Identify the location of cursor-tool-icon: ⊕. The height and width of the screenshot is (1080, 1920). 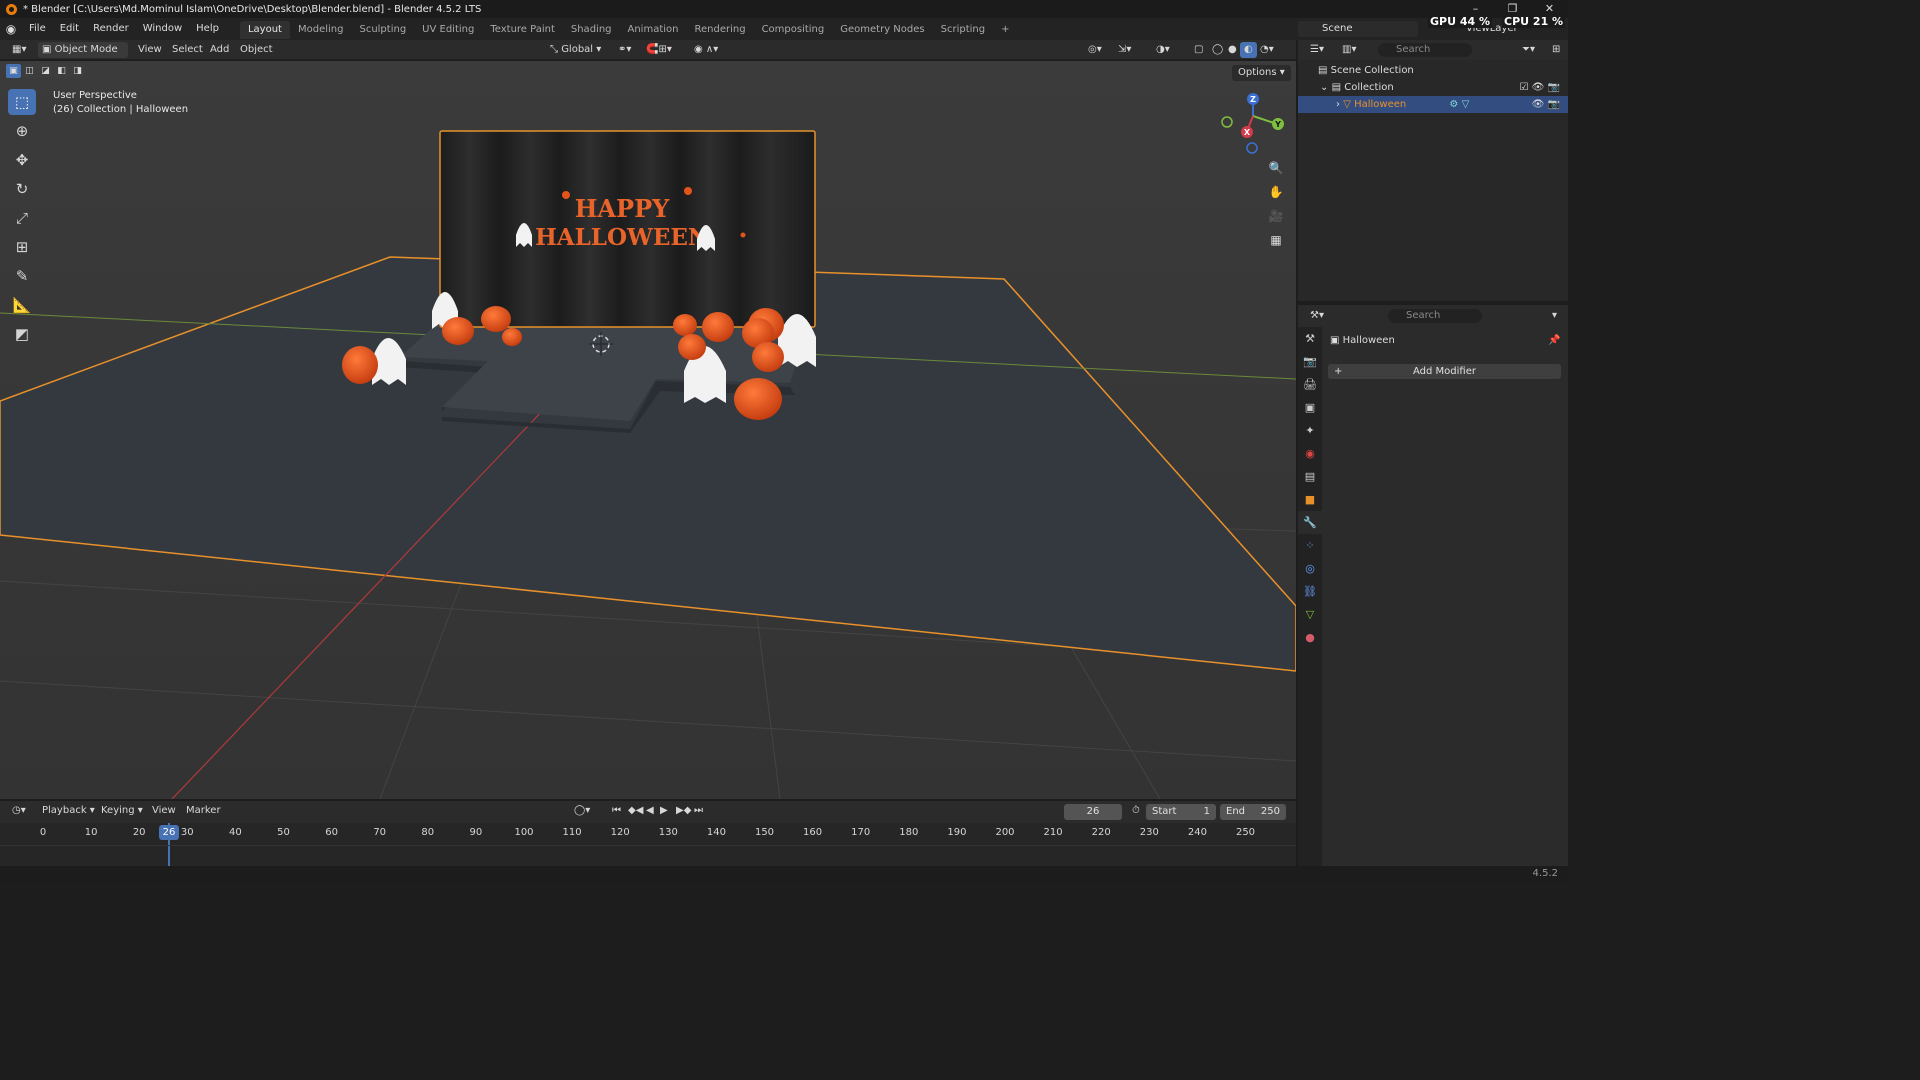
(22, 131).